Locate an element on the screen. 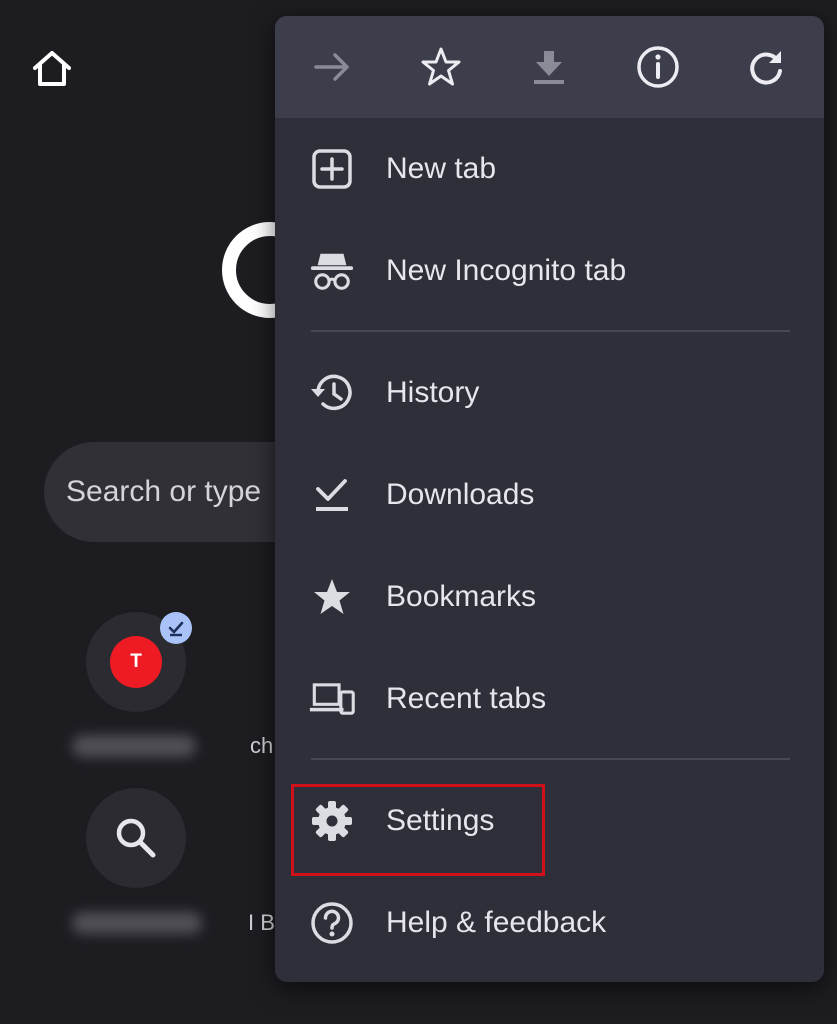 The width and height of the screenshot is (837, 1024). home-button is located at coordinates (52, 68).